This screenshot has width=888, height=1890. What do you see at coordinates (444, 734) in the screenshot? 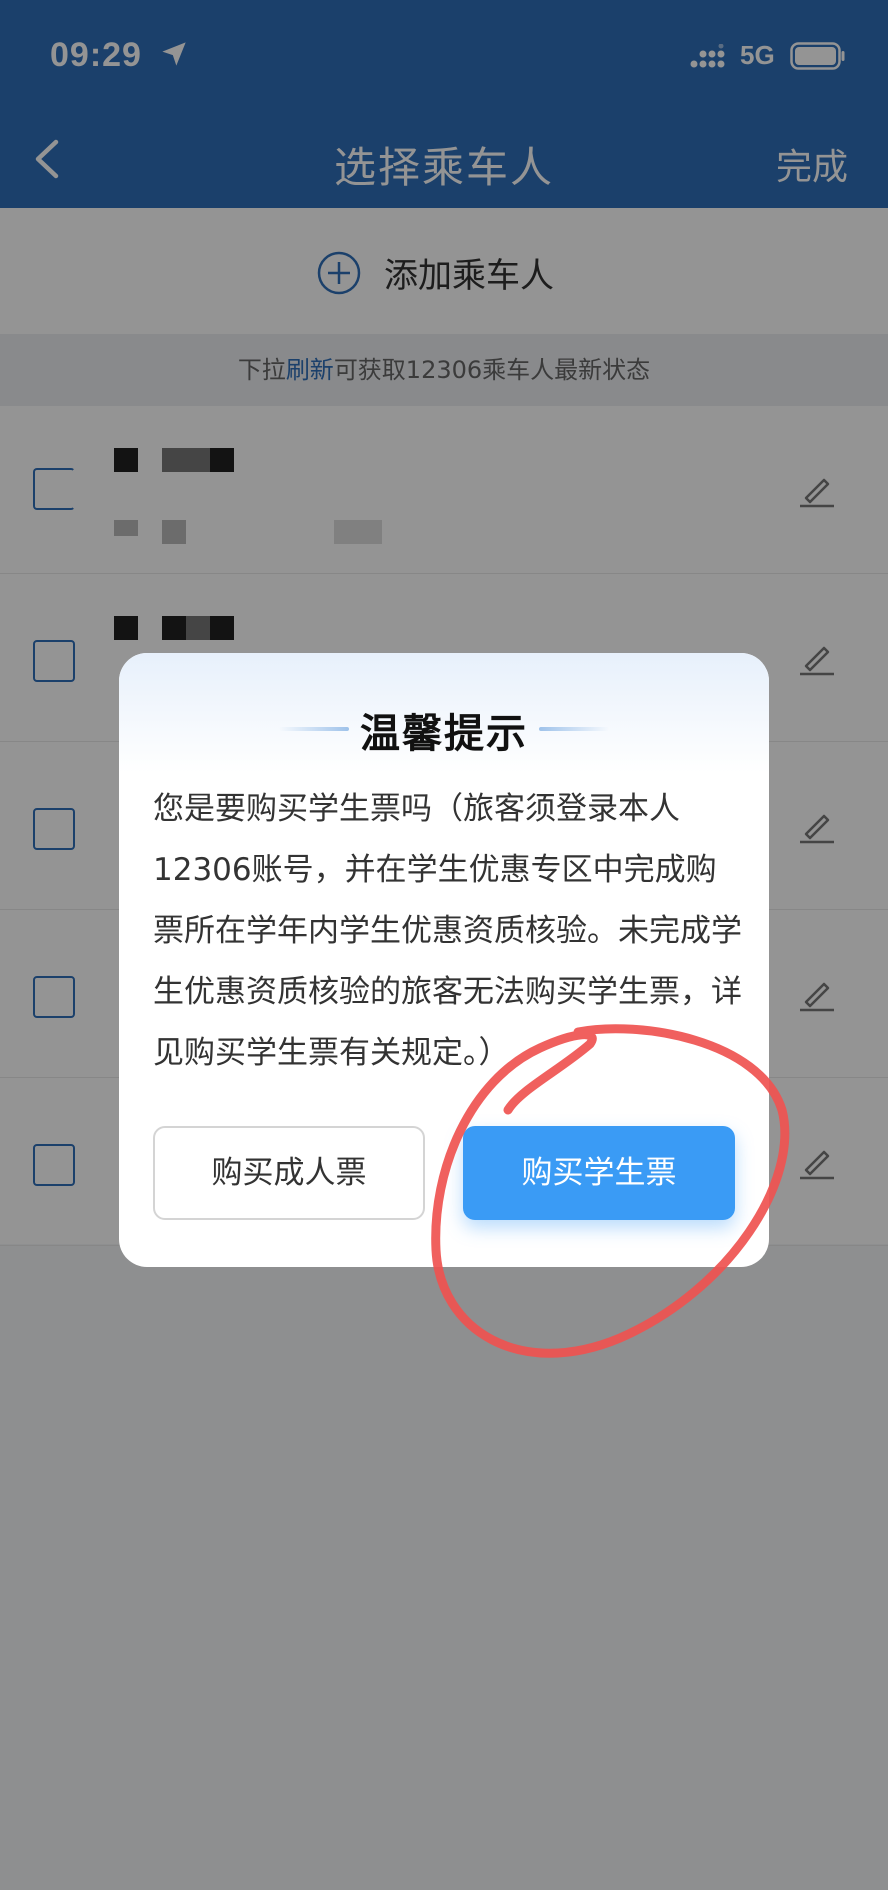
I see `dialog-title: 温馨提示` at bounding box center [444, 734].